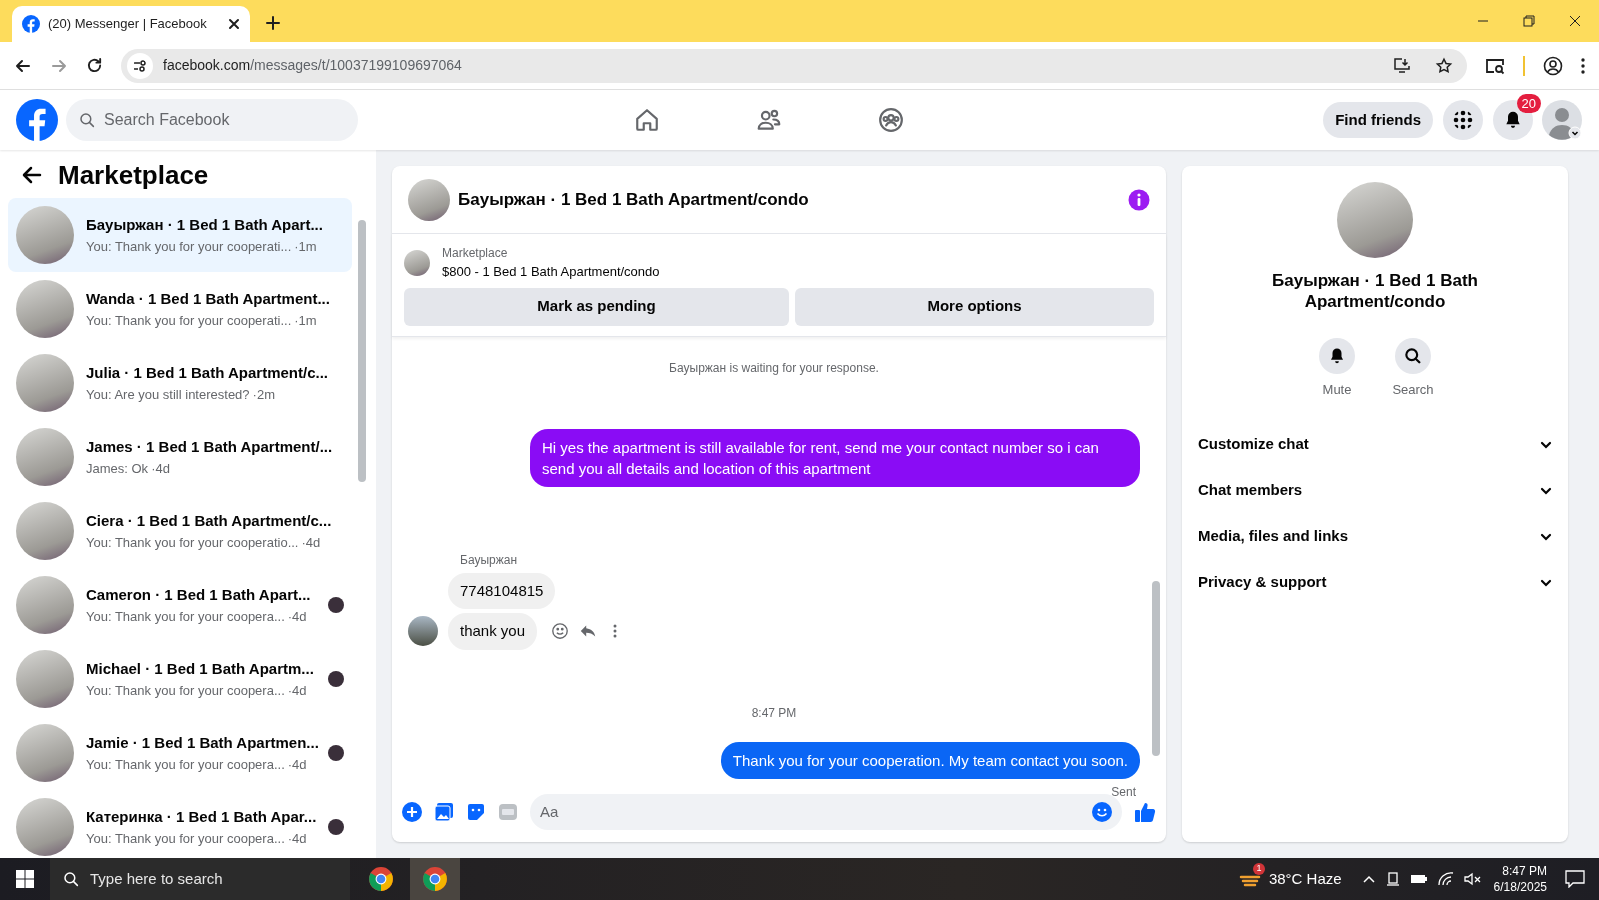 The height and width of the screenshot is (900, 1599). What do you see at coordinates (1520, 887) in the screenshot?
I see `clock-date: 6/18/2025` at bounding box center [1520, 887].